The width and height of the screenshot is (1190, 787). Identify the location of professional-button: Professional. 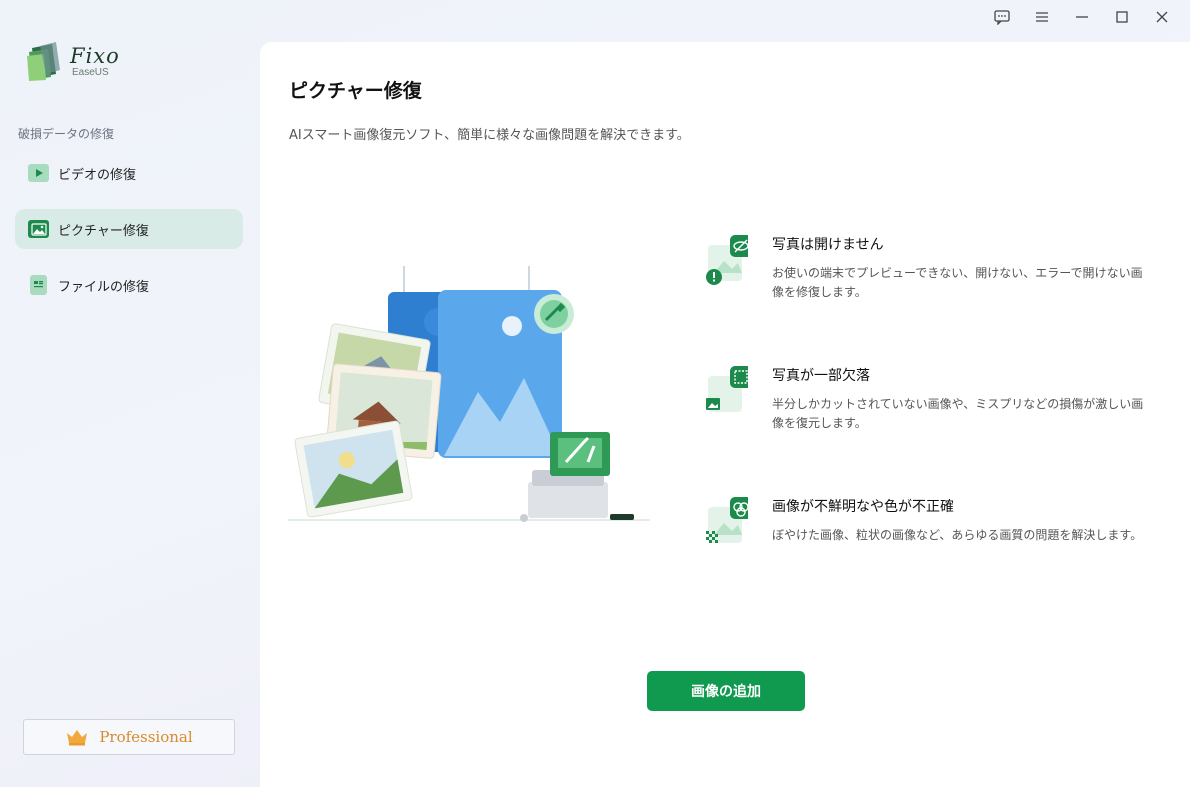
(129, 737).